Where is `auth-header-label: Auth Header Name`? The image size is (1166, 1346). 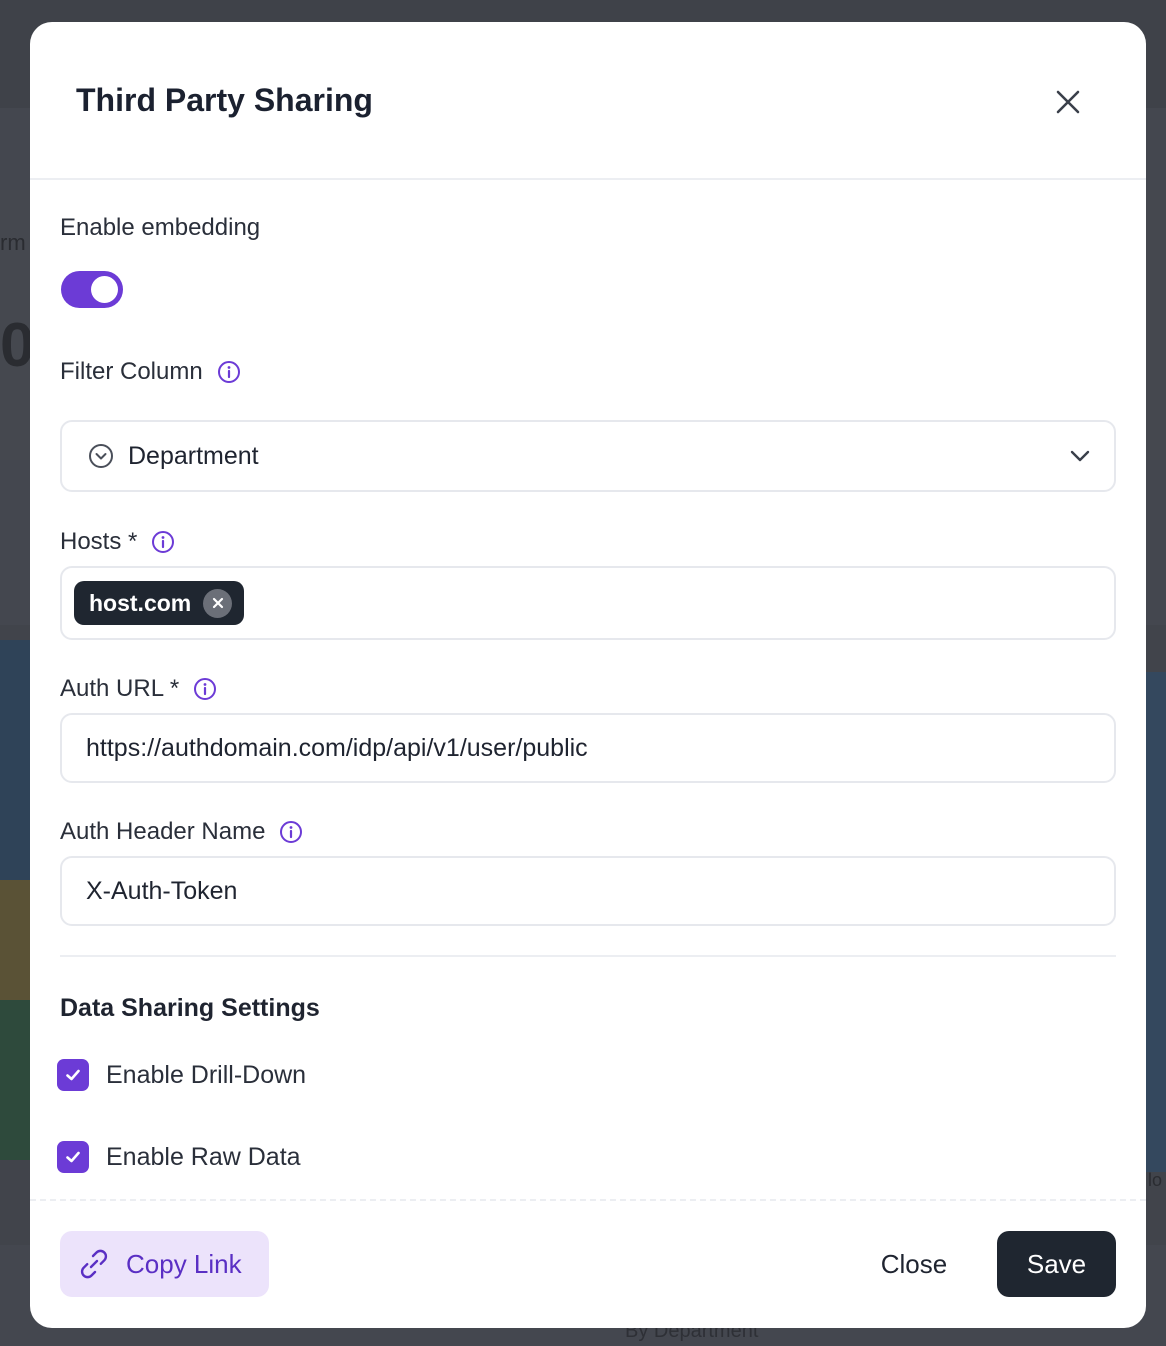 auth-header-label: Auth Header Name is located at coordinates (181, 832).